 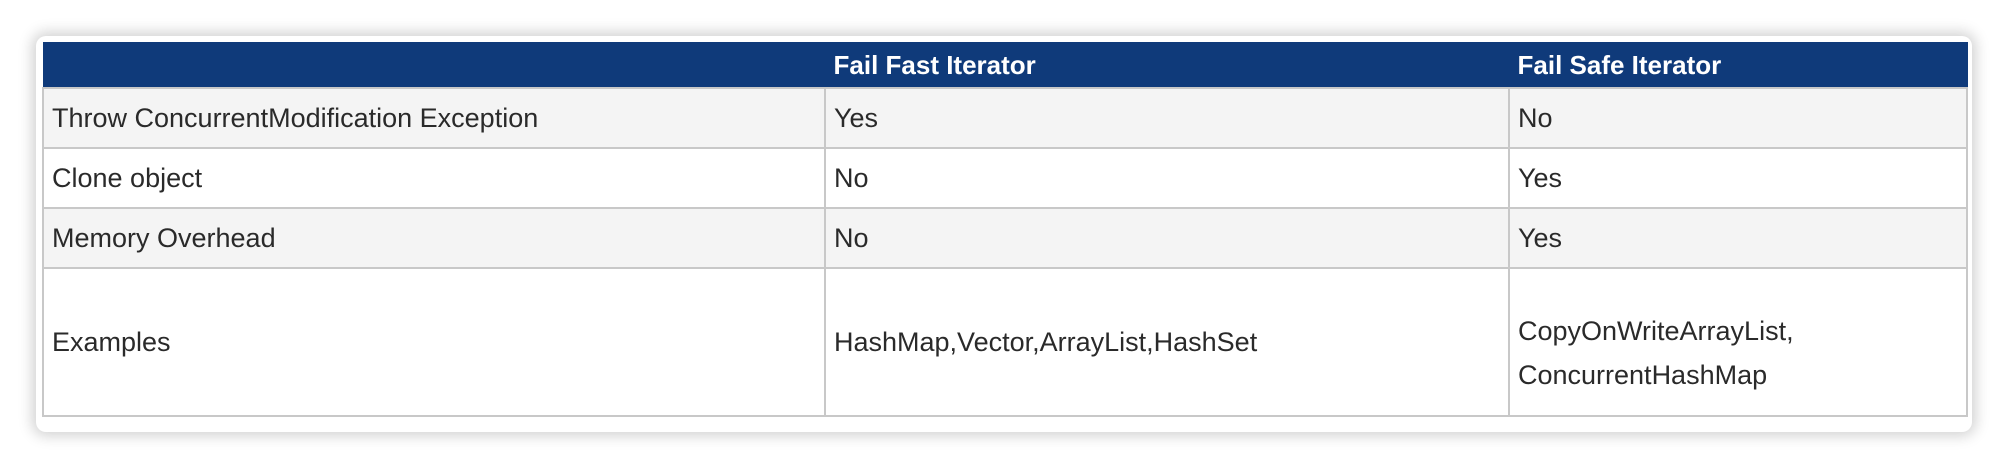 I want to click on fail-safe-examples: CopyOnWriteArrayList, ConcurrentHashMap, so click(x=1738, y=342).